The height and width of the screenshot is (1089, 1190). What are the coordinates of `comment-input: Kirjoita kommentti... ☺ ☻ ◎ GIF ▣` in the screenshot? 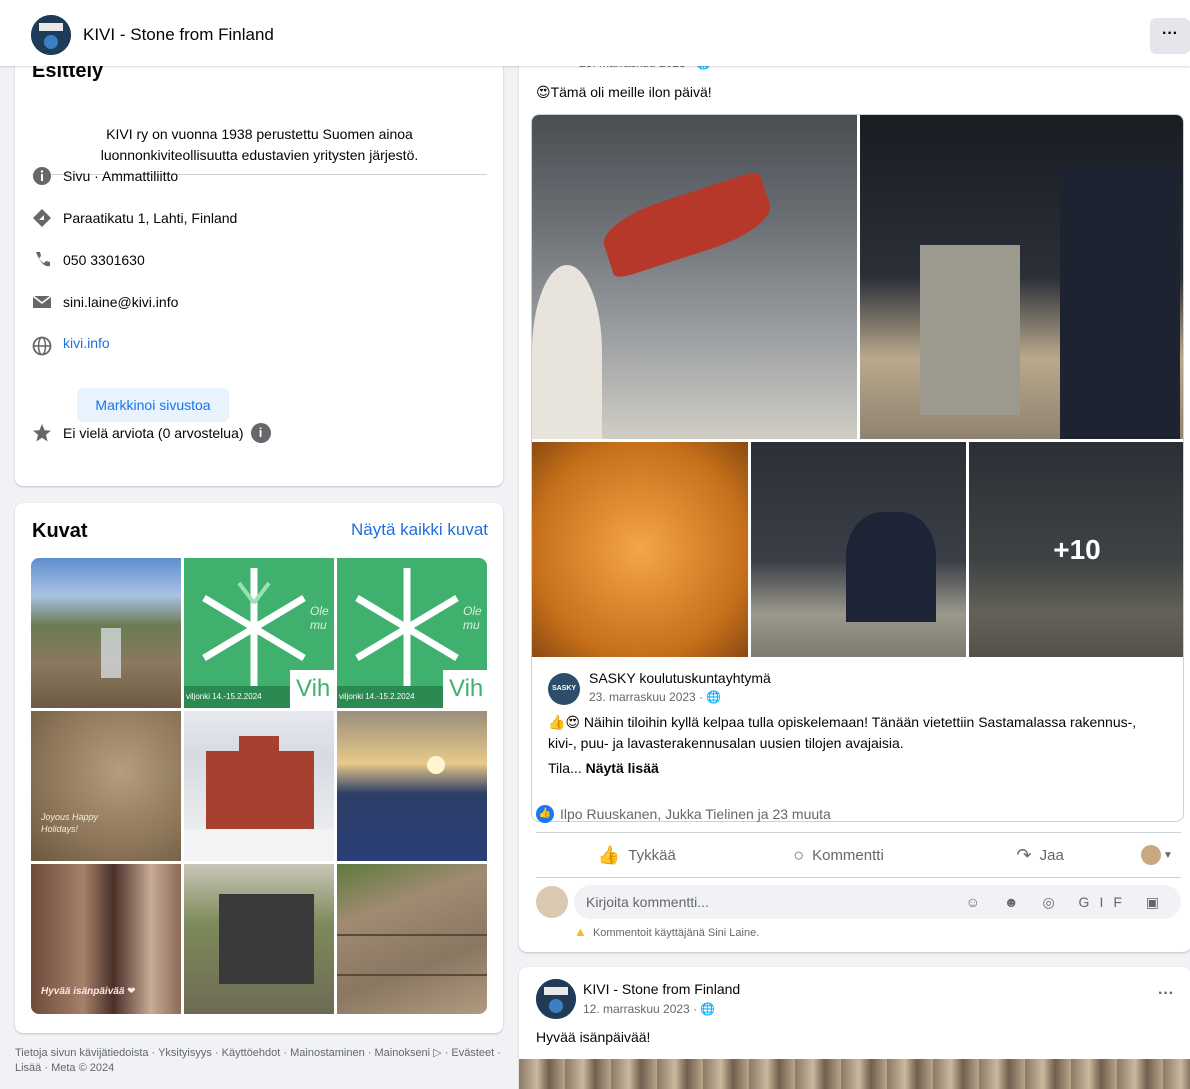 It's located at (877, 902).